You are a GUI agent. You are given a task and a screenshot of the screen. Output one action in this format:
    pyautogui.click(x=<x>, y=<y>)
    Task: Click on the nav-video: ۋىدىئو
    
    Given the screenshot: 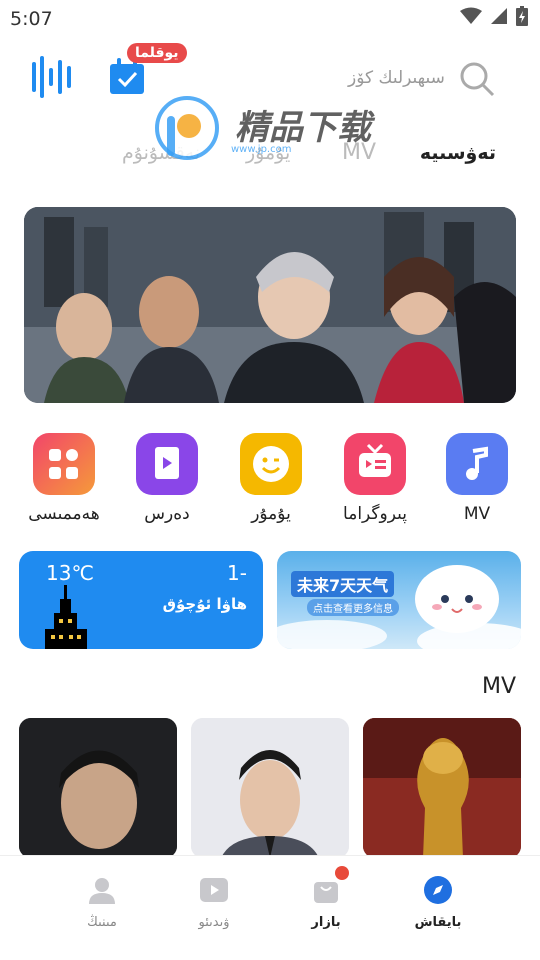 What is the action you would take?
    pyautogui.click(x=214, y=902)
    